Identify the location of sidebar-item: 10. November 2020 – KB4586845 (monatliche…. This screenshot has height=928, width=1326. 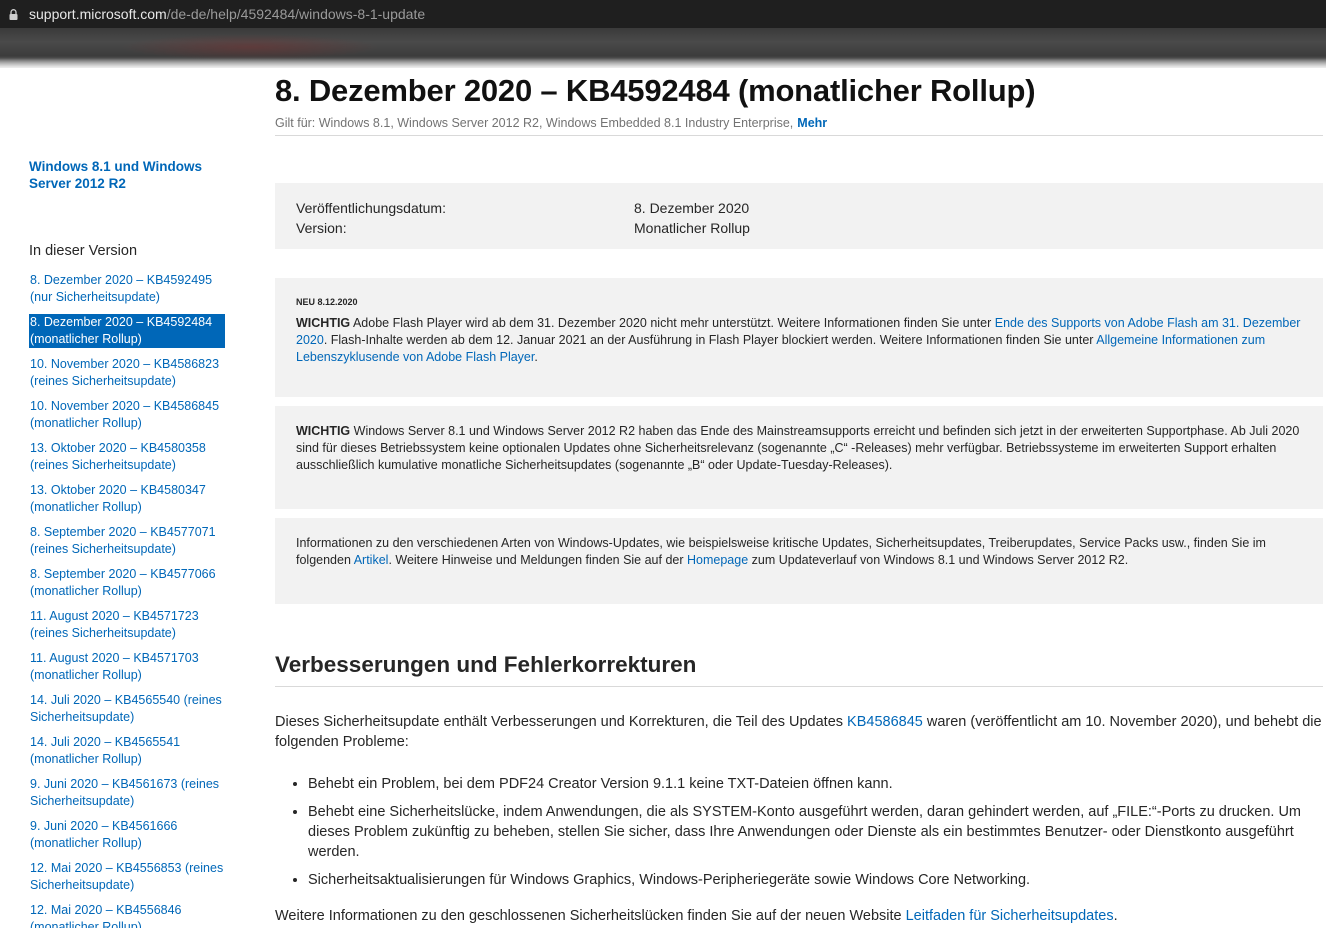
(129, 419).